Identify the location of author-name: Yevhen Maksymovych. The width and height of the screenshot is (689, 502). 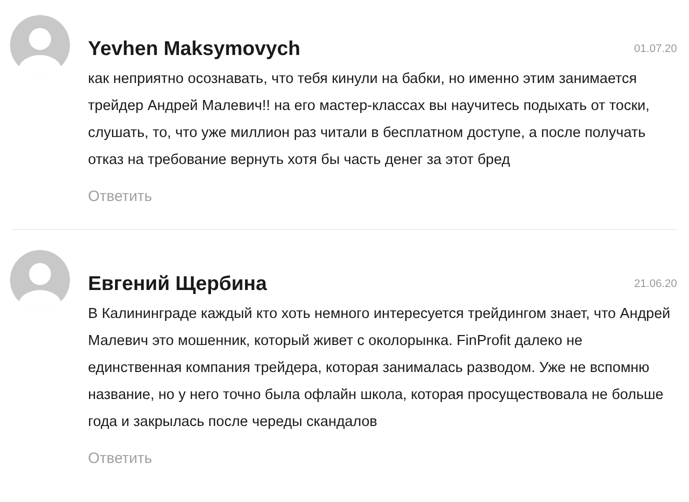
(194, 49).